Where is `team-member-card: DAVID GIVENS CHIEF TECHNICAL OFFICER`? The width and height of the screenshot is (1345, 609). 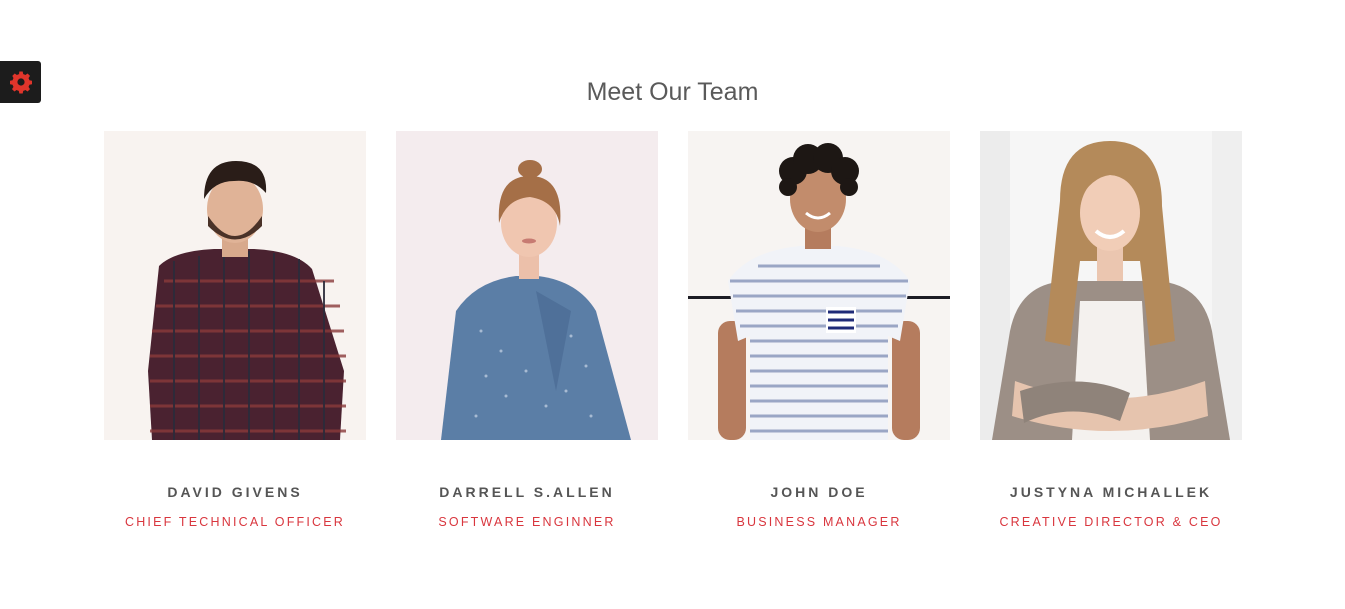
team-member-card: DAVID GIVENS CHIEF TECHNICAL OFFICER is located at coordinates (235, 330).